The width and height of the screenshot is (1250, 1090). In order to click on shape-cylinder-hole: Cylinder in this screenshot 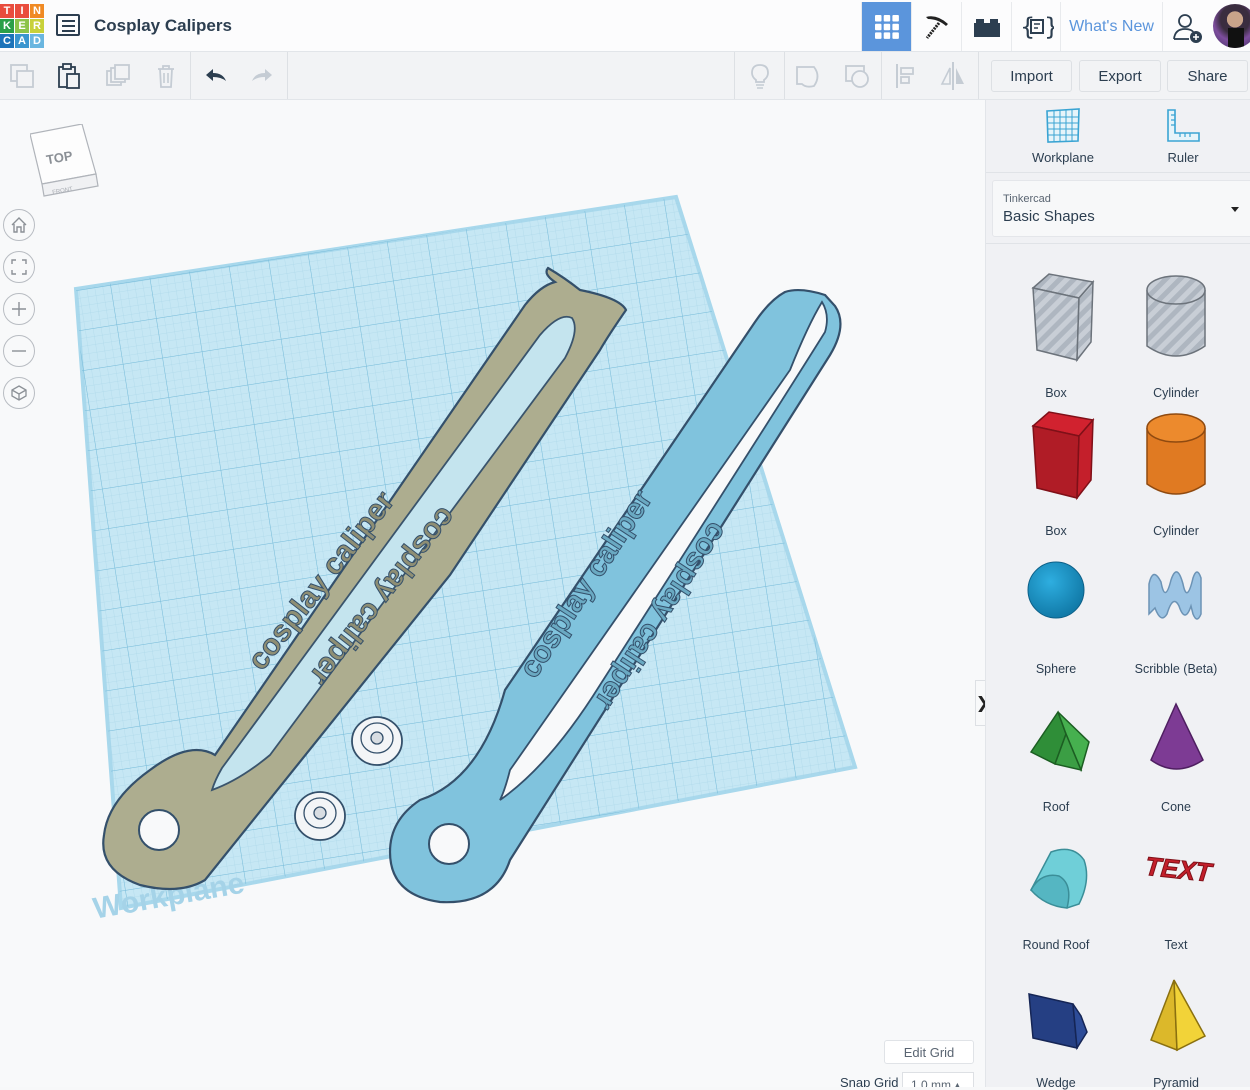, I will do `click(1176, 330)`.